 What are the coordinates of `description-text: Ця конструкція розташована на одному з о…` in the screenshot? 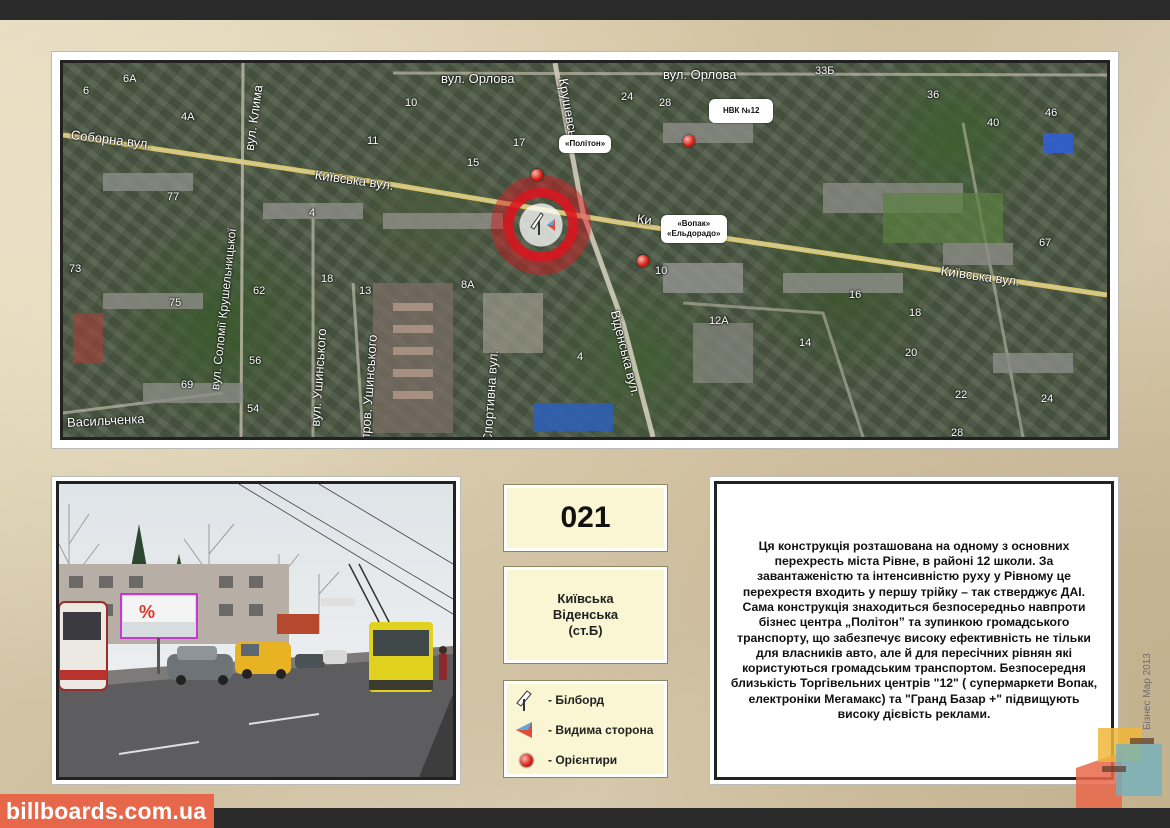 It's located at (914, 629).